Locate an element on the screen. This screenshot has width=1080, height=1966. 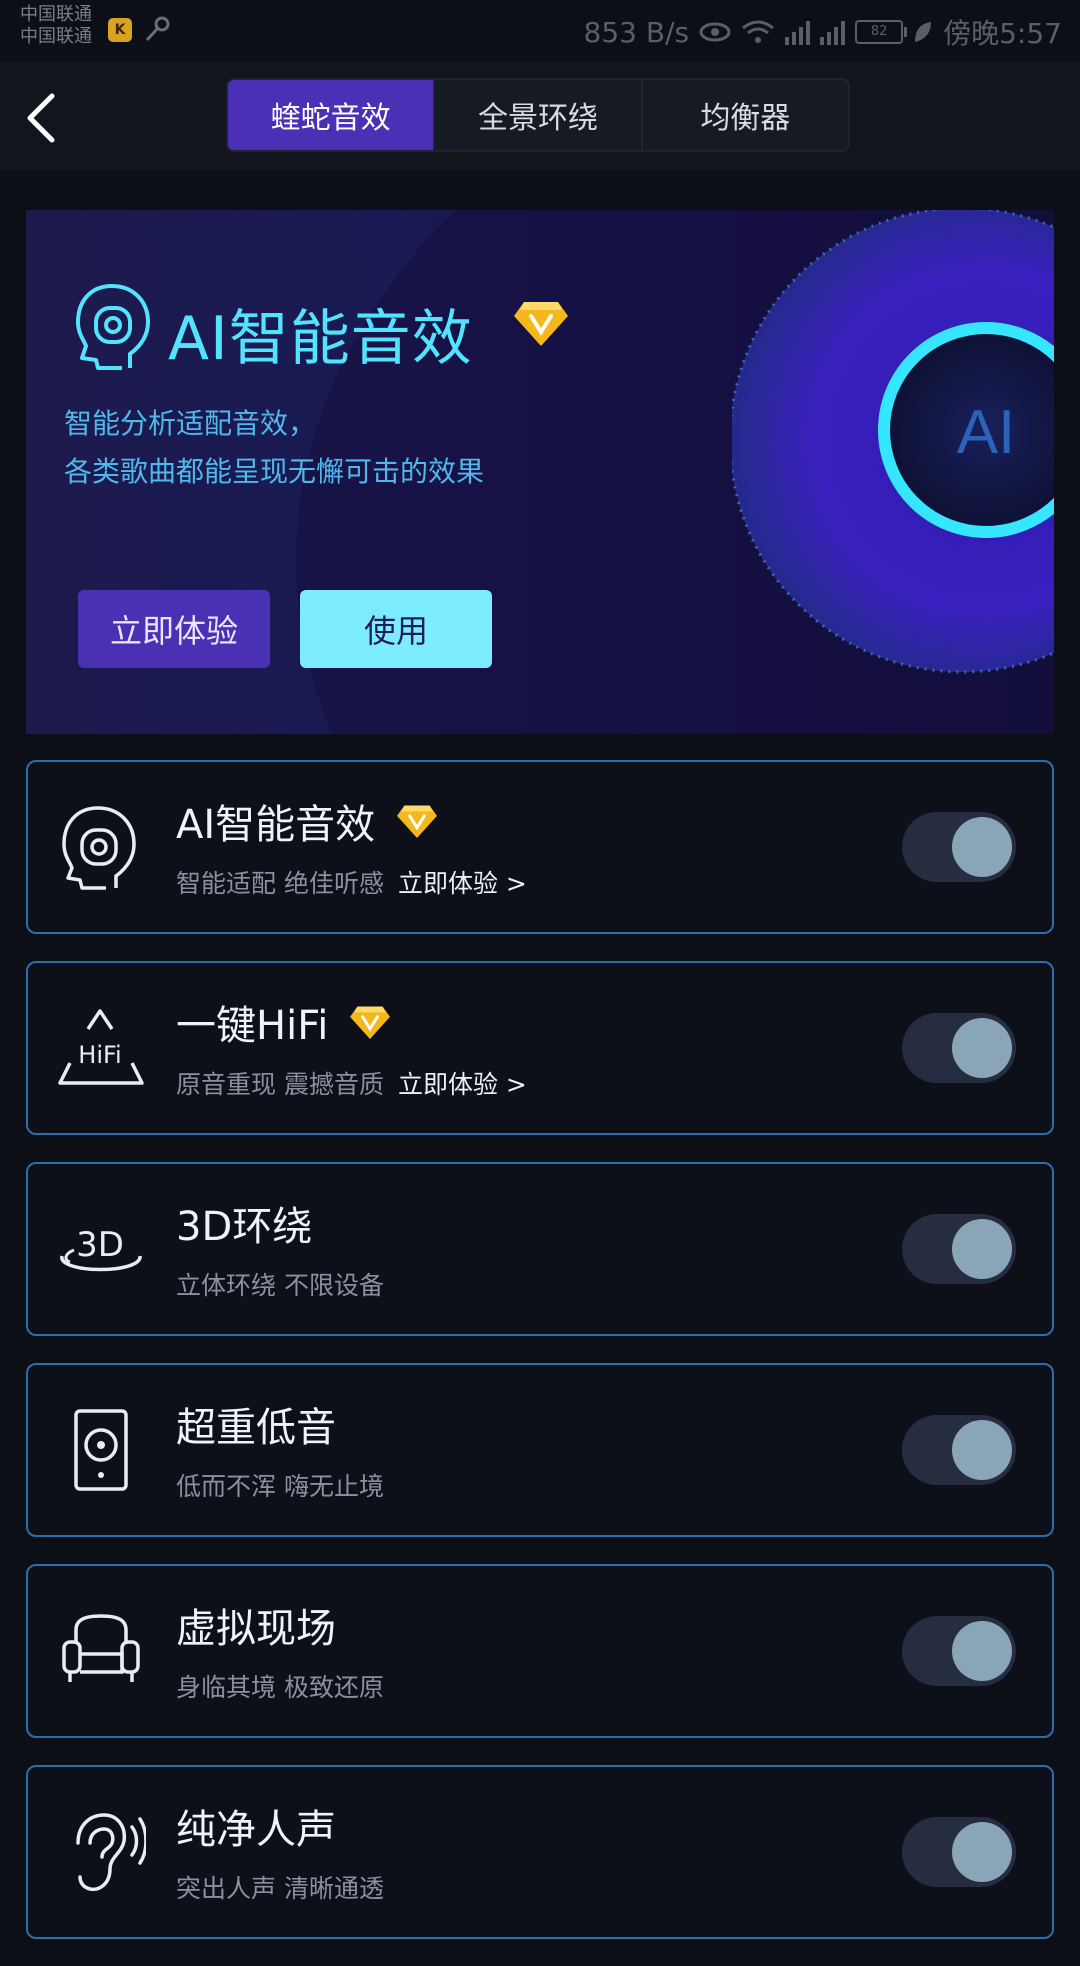
tab-equalizer: 均衡器 is located at coordinates (745, 115).